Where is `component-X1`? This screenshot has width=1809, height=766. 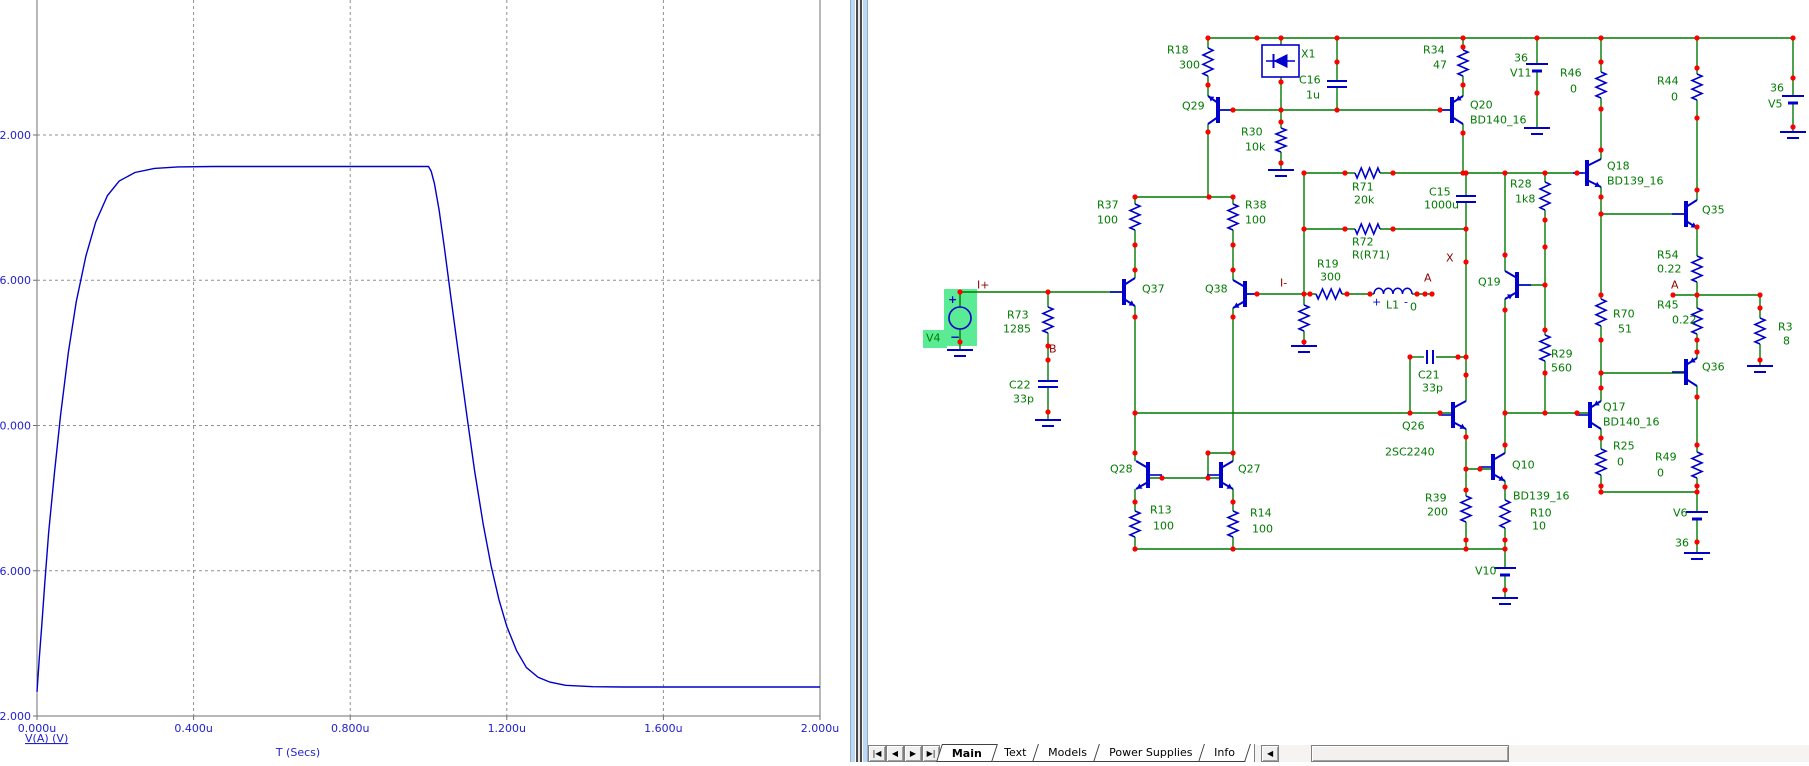
component-X1 is located at coordinates (1280, 61).